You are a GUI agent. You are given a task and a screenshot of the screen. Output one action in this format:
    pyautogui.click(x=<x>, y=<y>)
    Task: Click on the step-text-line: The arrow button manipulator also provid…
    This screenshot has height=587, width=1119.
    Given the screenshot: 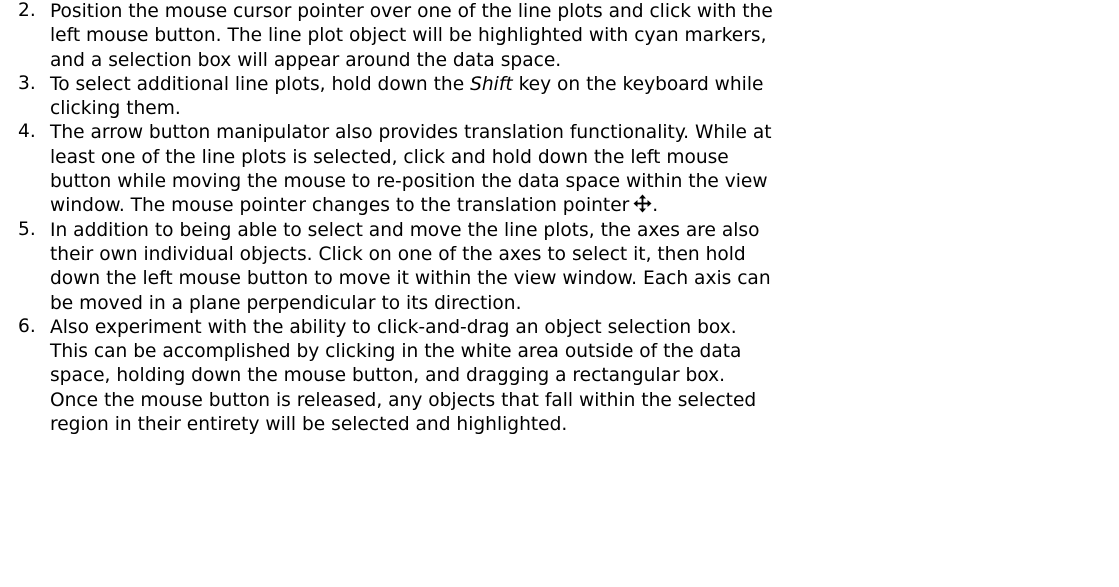 What is the action you would take?
    pyautogui.click(x=411, y=133)
    